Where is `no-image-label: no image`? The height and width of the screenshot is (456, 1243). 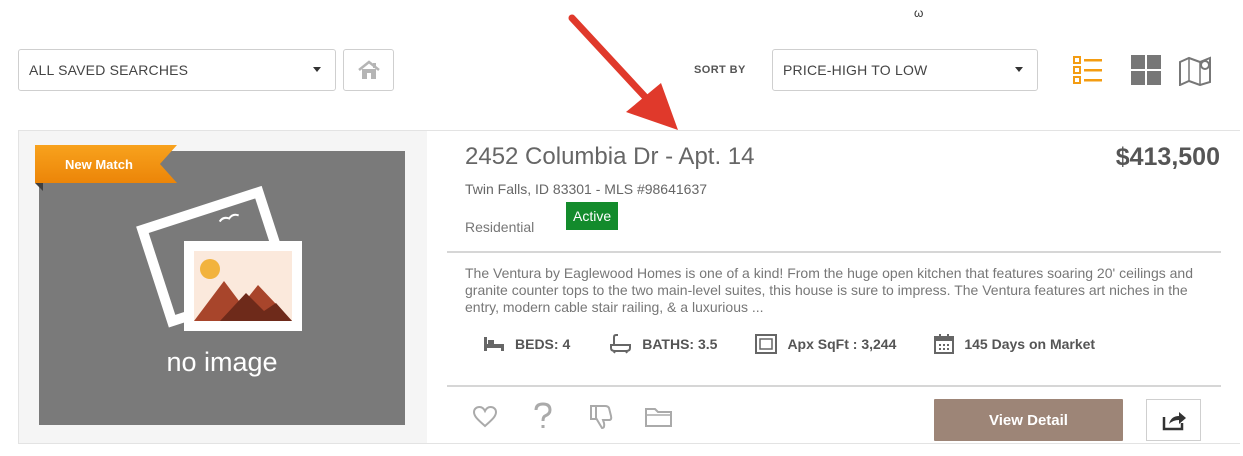
no-image-label: no image is located at coordinates (222, 362).